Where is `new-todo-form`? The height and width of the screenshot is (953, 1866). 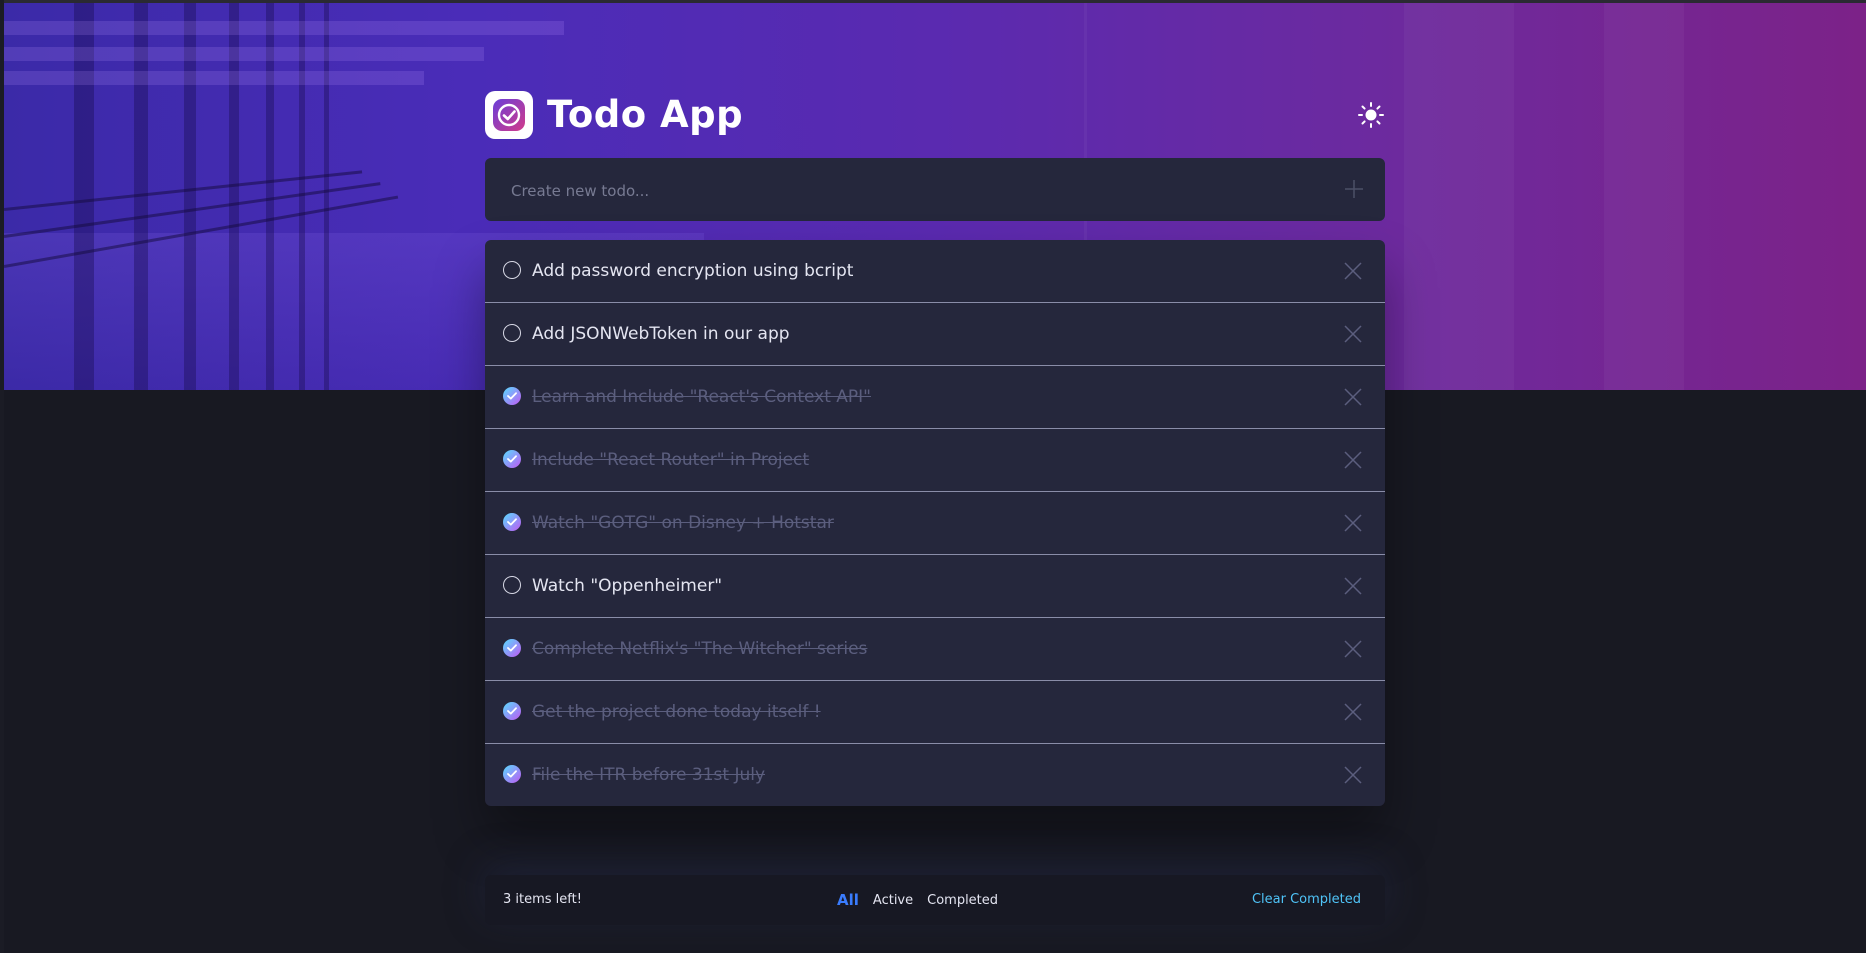
new-todo-form is located at coordinates (935, 190).